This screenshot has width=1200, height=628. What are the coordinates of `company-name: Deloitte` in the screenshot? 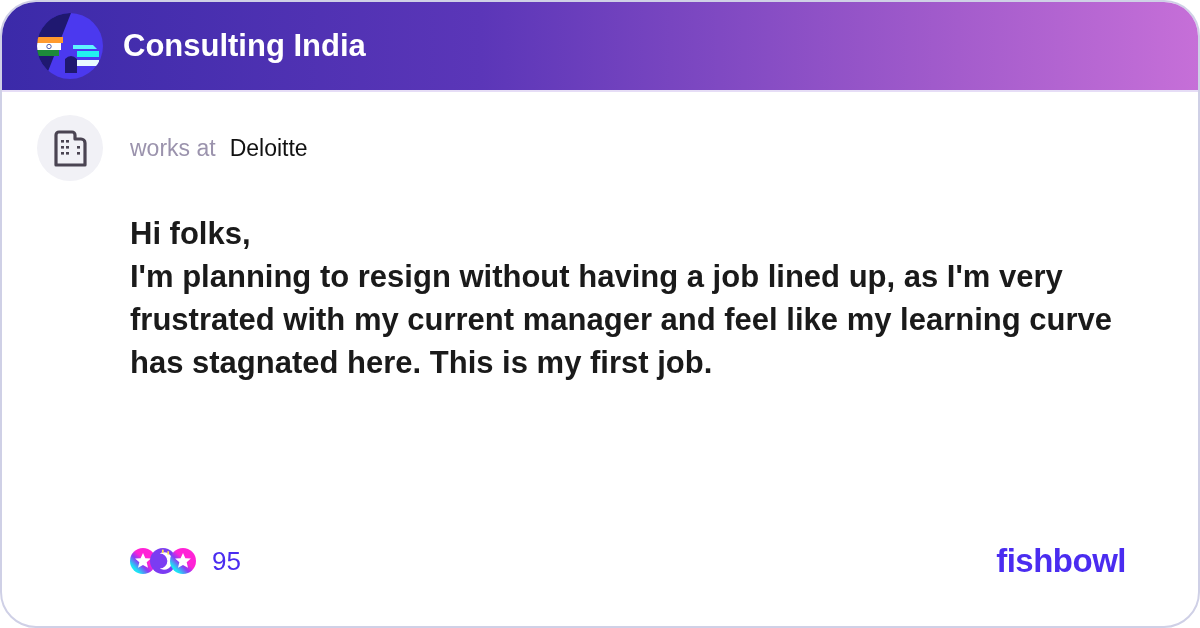 It's located at (268, 148).